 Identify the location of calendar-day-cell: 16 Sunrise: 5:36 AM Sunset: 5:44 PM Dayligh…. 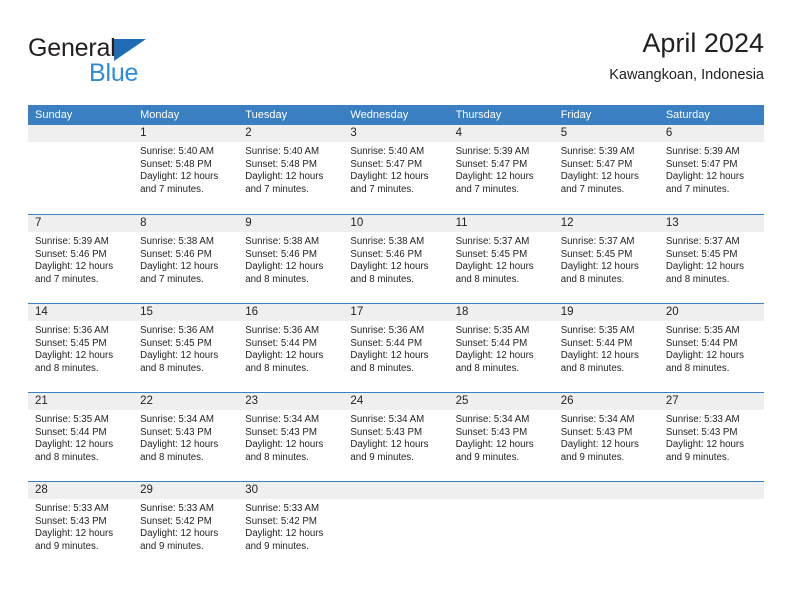
(291, 348).